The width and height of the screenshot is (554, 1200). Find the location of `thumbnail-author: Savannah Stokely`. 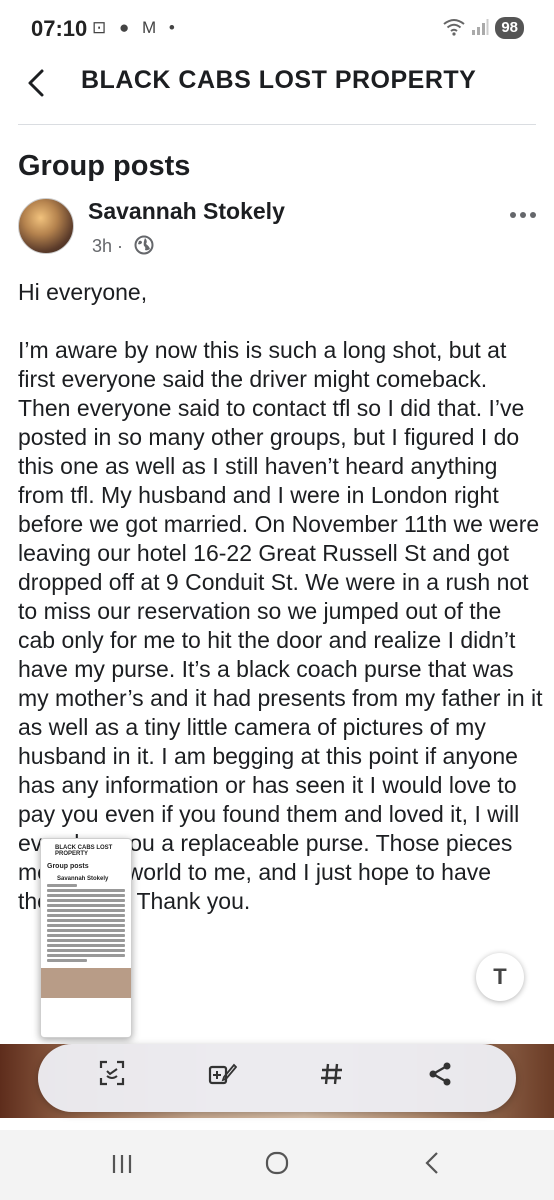

thumbnail-author: Savannah Stokely is located at coordinates (83, 879).